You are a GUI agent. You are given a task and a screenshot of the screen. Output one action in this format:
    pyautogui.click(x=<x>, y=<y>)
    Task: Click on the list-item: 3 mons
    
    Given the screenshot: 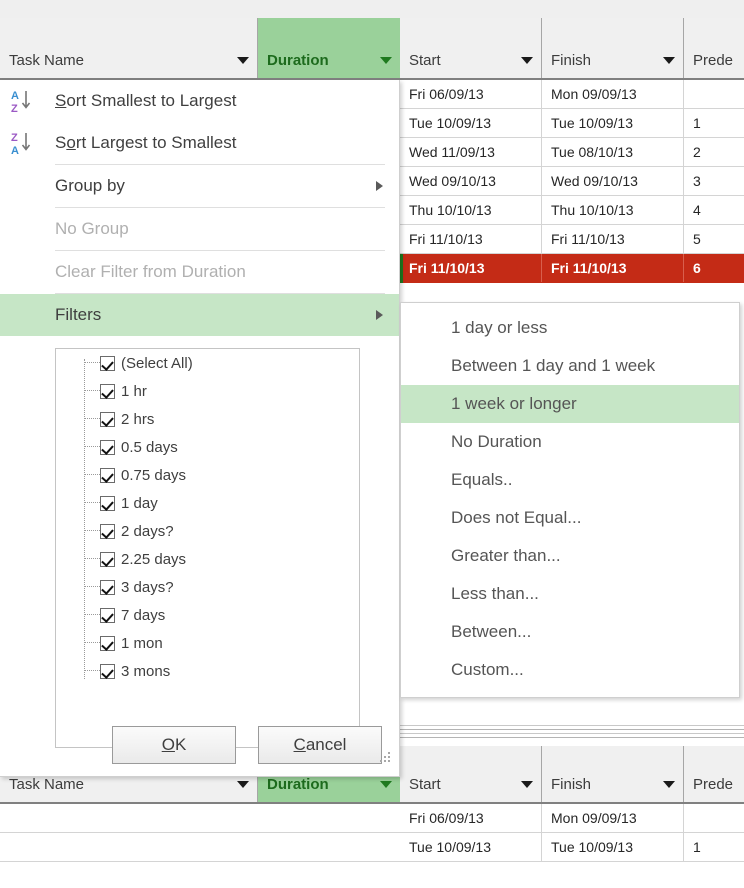 What is the action you would take?
    pyautogui.click(x=207, y=671)
    